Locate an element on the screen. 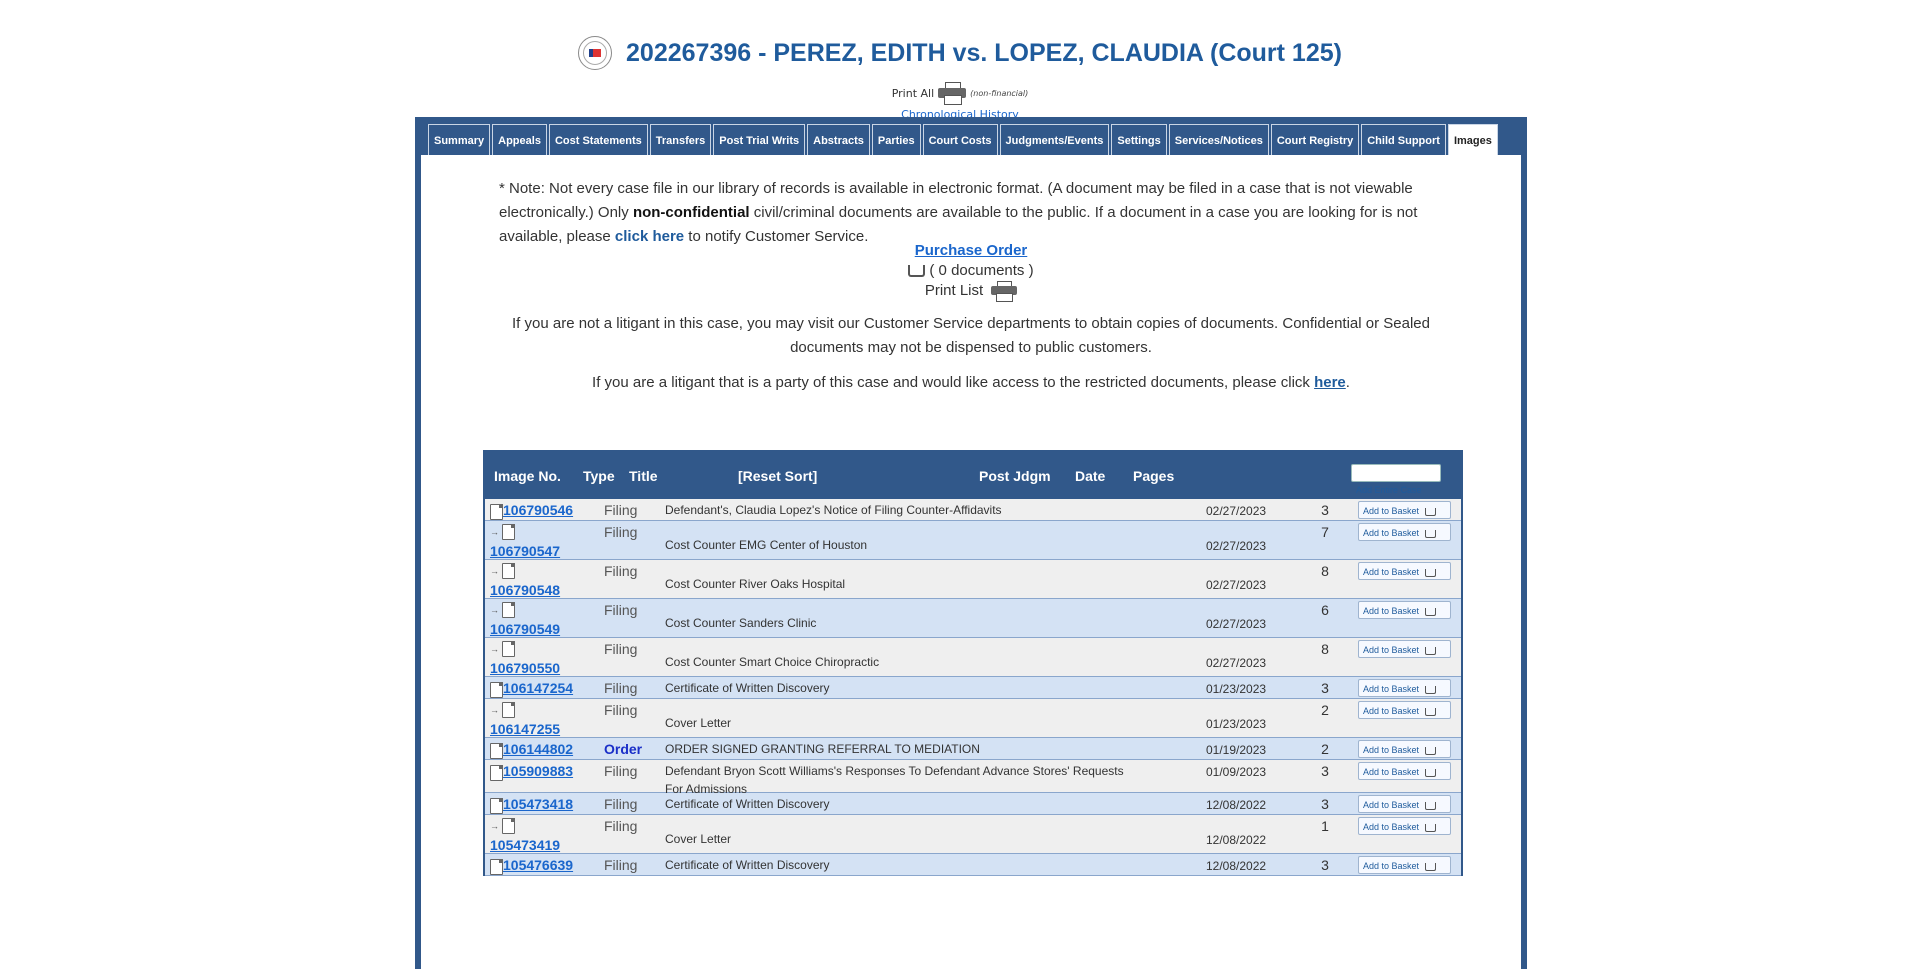  note-bold: non-confidential is located at coordinates (691, 212).